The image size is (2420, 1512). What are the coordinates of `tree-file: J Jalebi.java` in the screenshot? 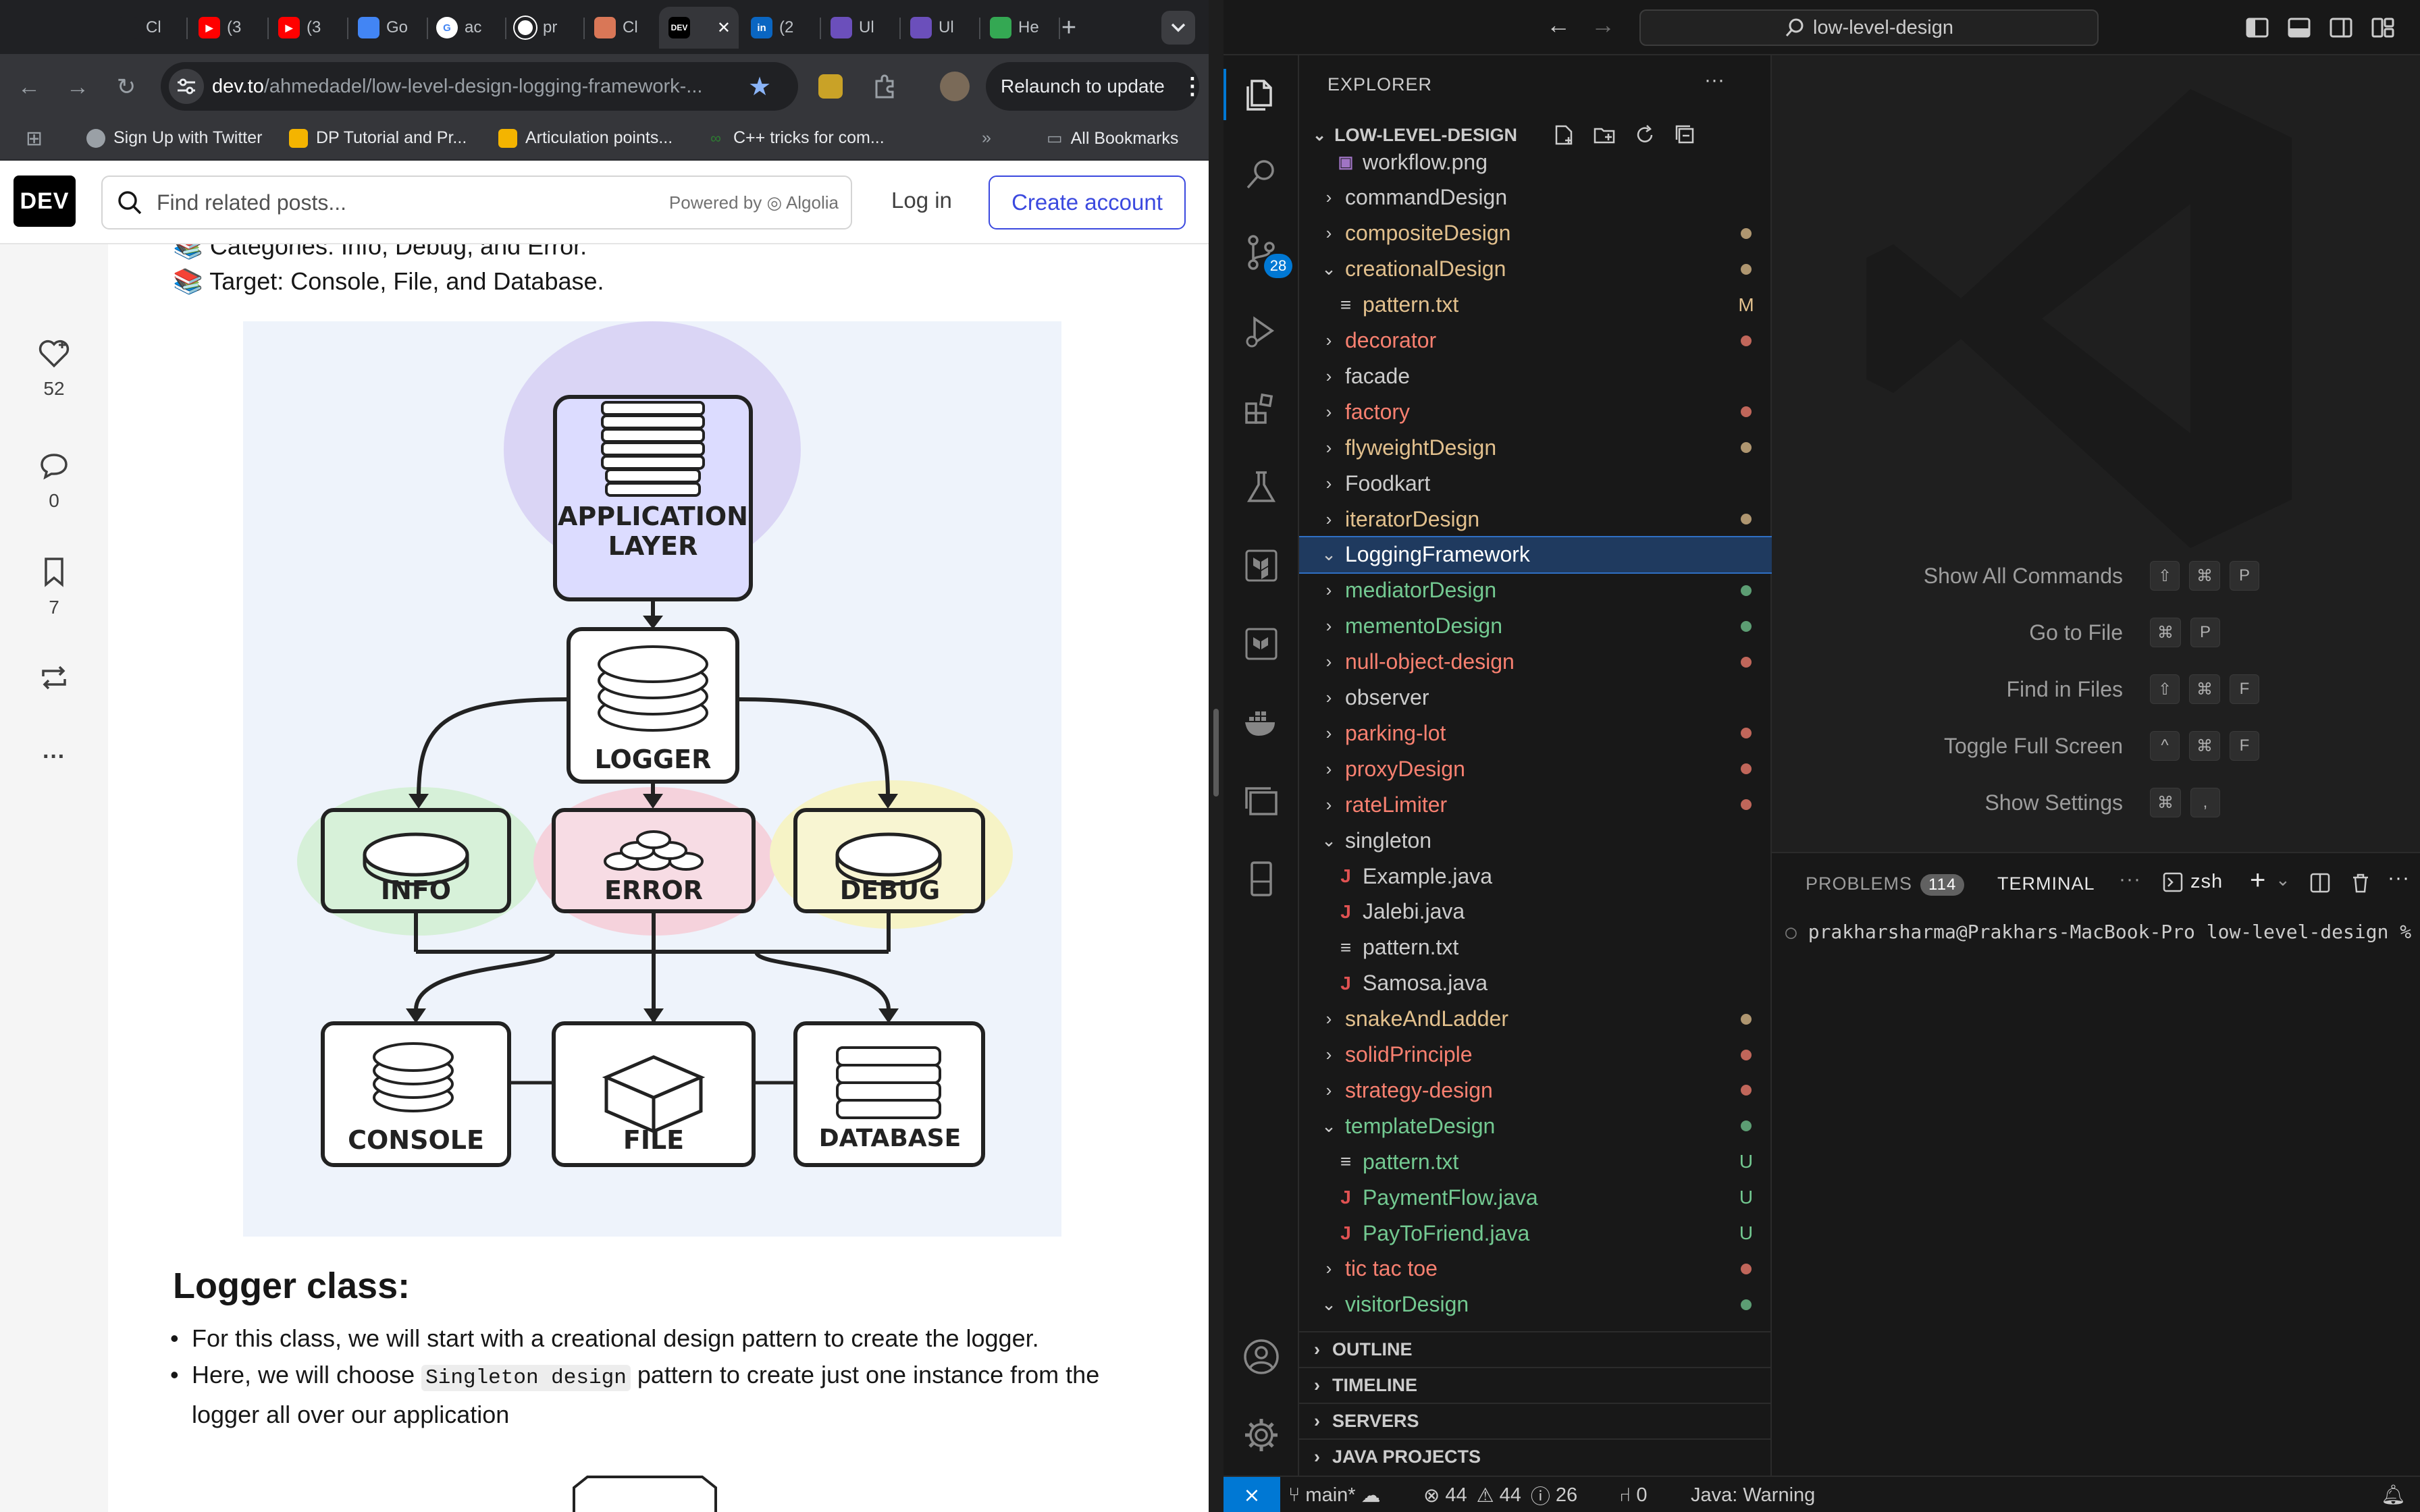 It's located at (1535, 911).